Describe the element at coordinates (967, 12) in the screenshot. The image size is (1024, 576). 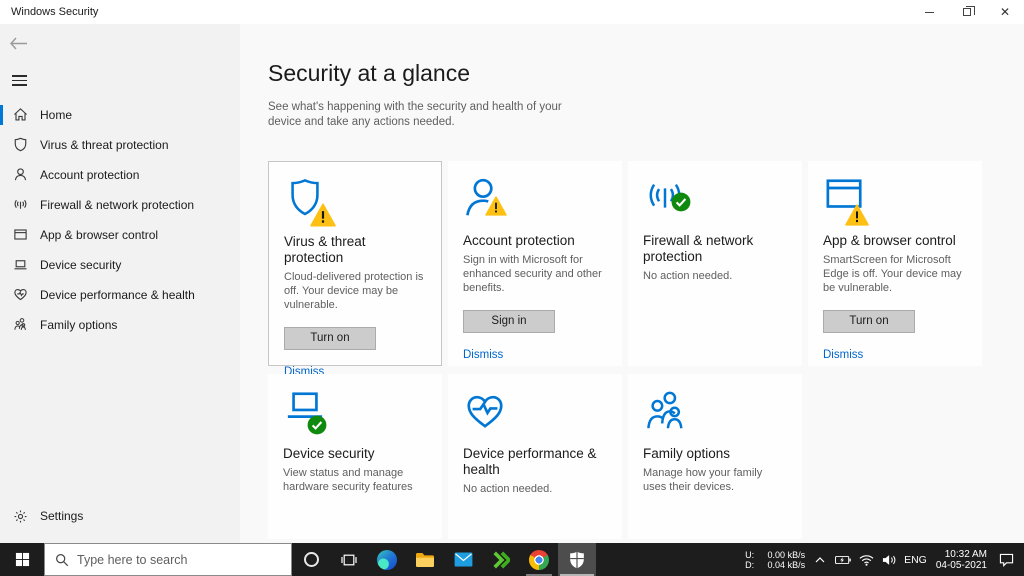
I see `restore-button` at that location.